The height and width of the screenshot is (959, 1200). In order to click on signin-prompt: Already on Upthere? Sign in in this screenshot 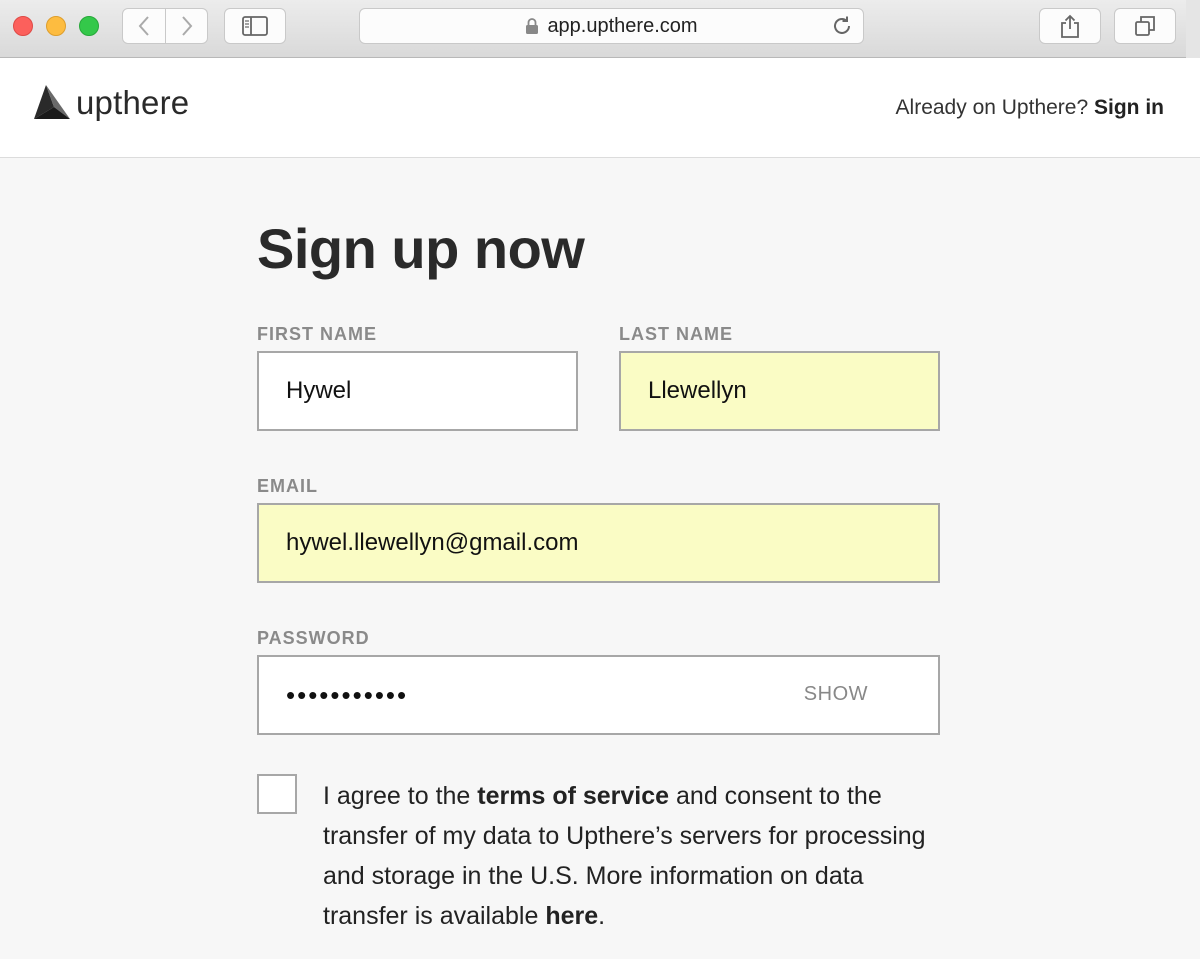, I will do `click(1030, 108)`.